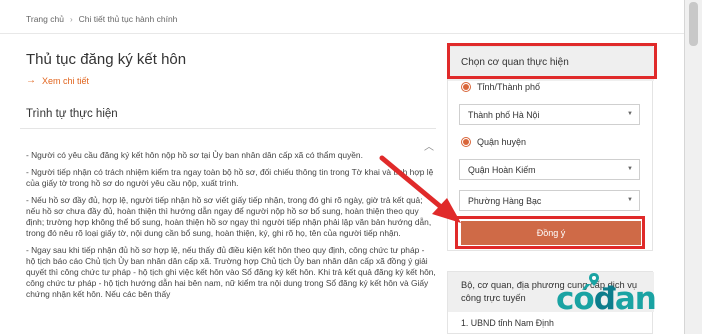 Image resolution: width=702 pixels, height=334 pixels. I want to click on see-detail-link: → Xem chi tiết, so click(57, 80).